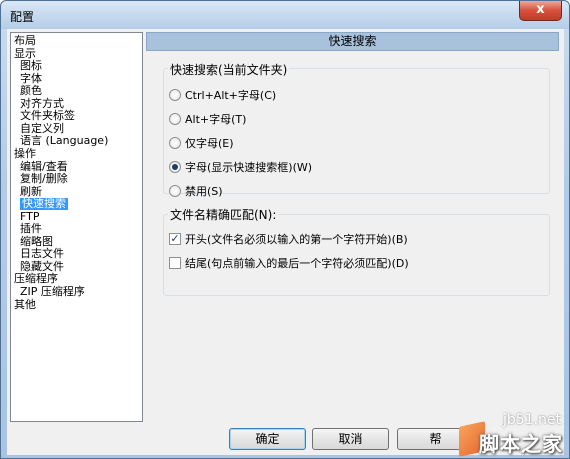  I want to click on radio-label: Ctrl+Alt+字母(C), so click(231, 95).